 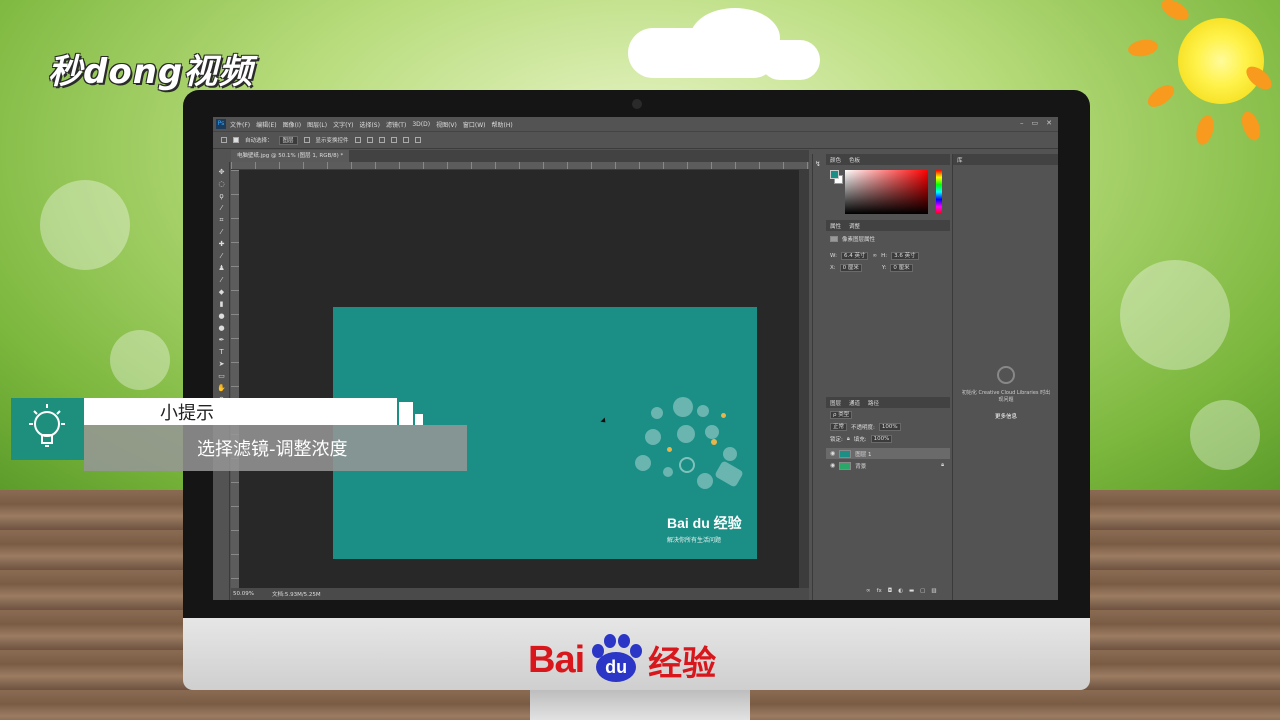 What do you see at coordinates (221, 208) in the screenshot?
I see `quick-select-tool-icon: ⁄` at bounding box center [221, 208].